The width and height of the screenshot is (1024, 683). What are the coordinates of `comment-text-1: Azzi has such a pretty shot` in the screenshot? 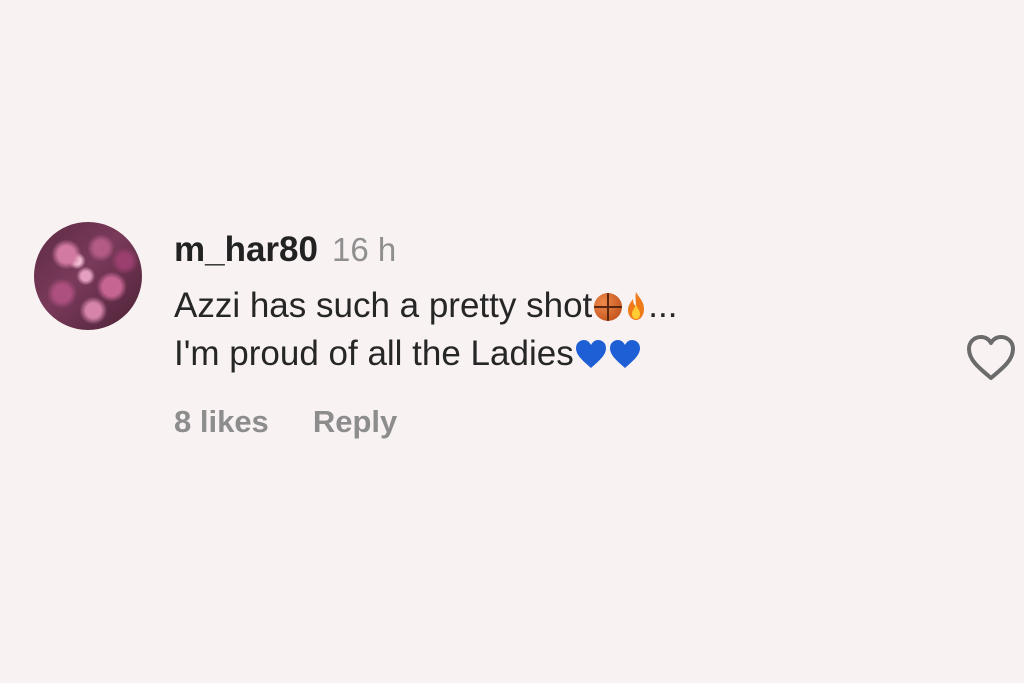 It's located at (383, 305).